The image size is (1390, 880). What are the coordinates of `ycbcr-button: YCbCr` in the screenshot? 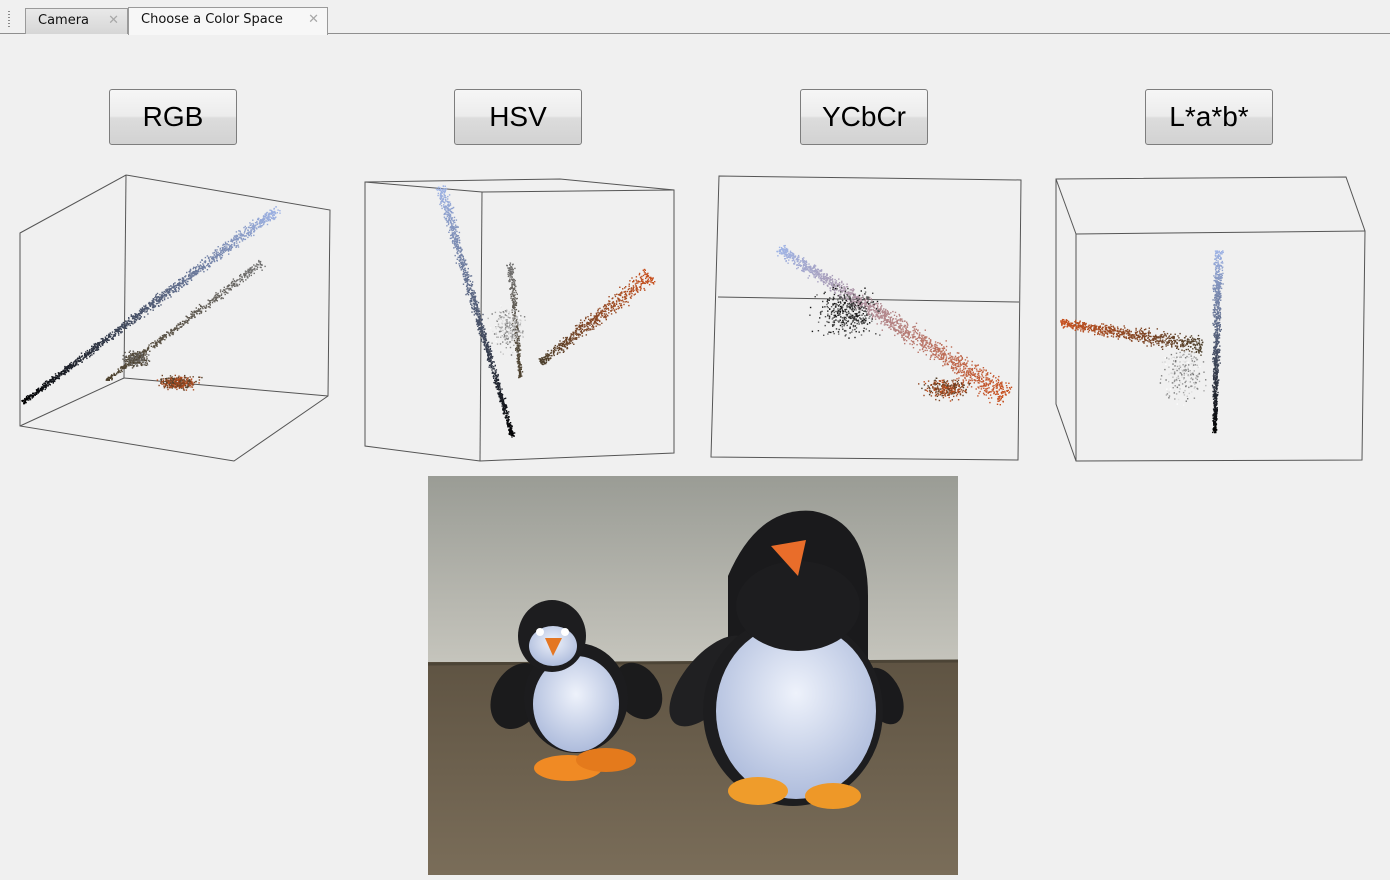 It's located at (864, 117).